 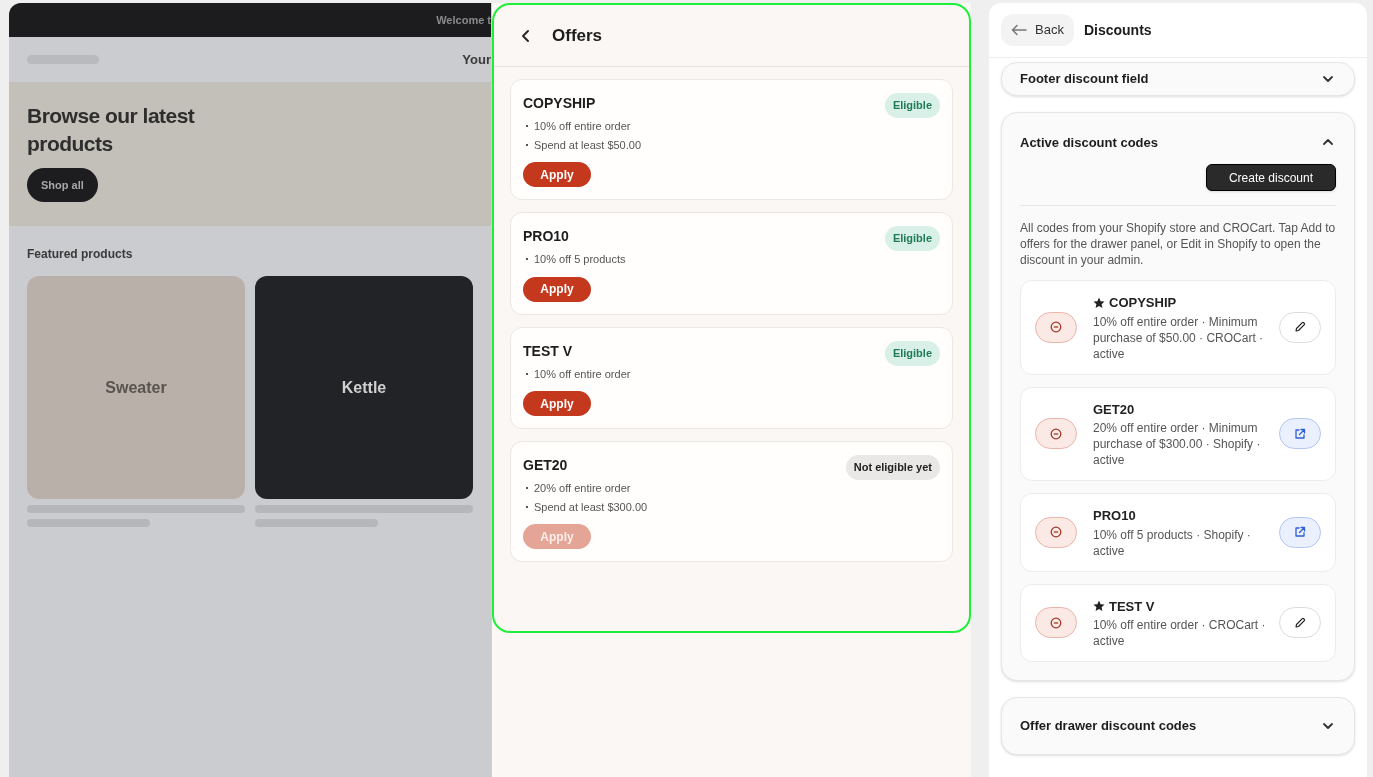 I want to click on code-name: GET20, so click(x=1114, y=409).